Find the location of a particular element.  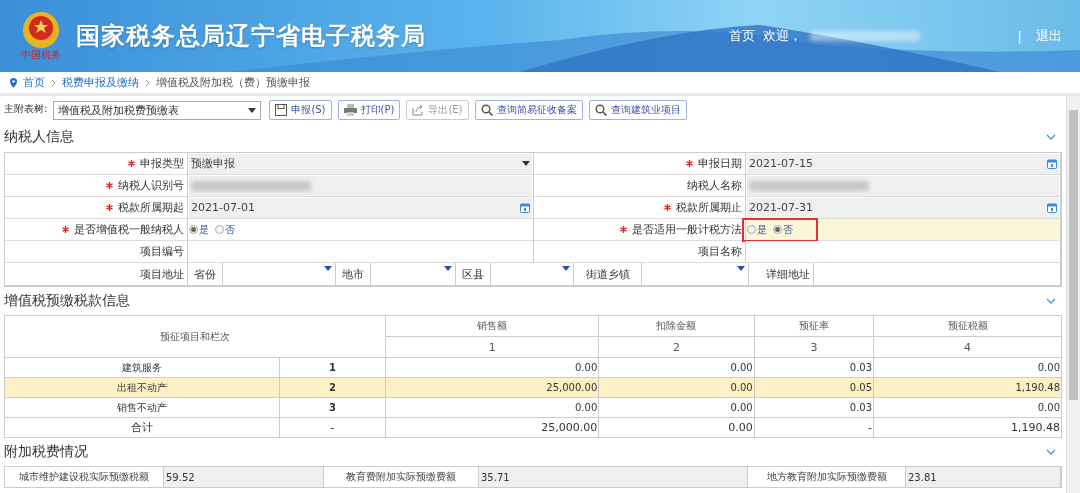

field-label: 税款所属期止 is located at coordinates (709, 207).